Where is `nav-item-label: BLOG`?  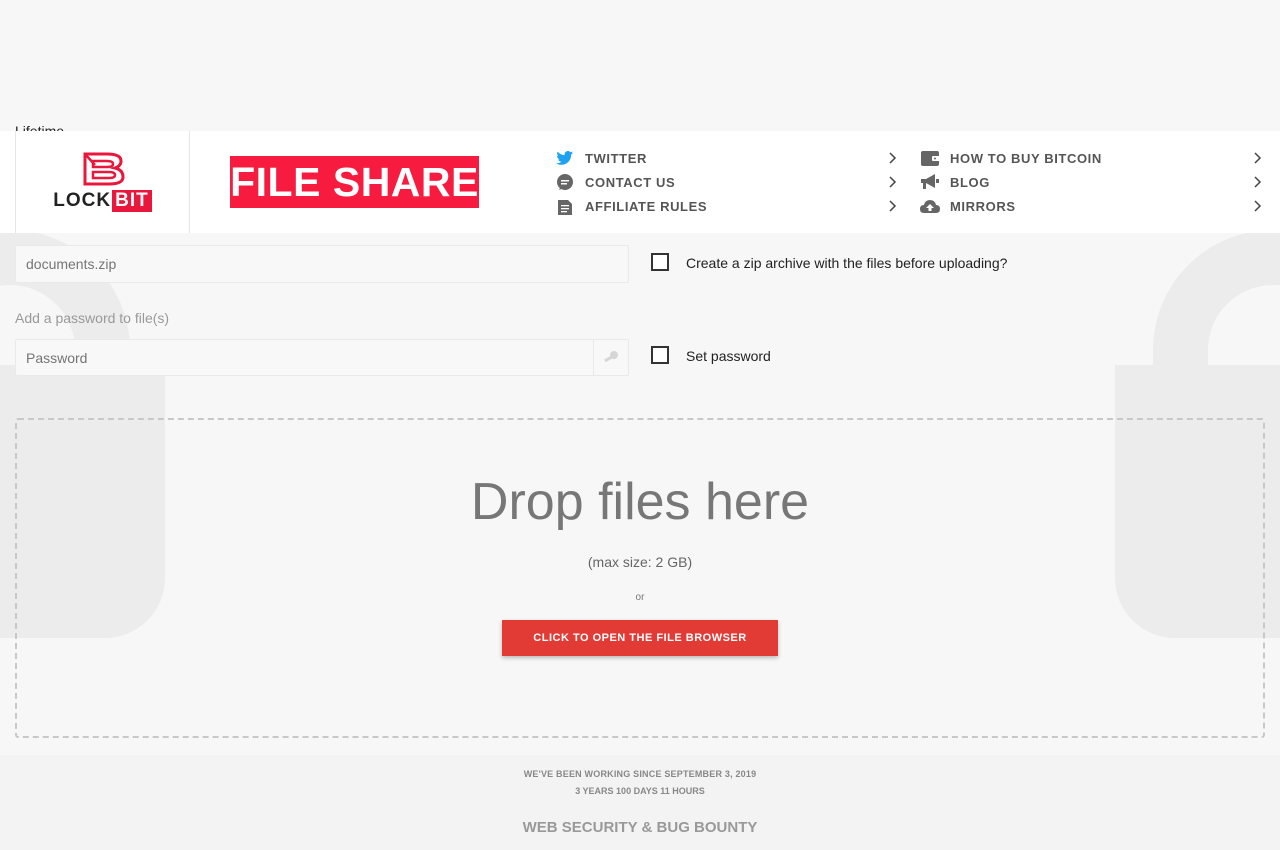 nav-item-label: BLOG is located at coordinates (970, 182).